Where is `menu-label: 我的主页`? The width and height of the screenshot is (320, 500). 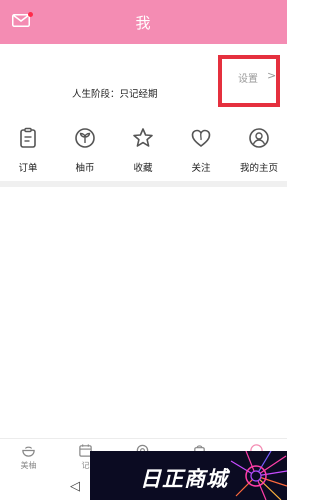 menu-label: 我的主页 is located at coordinates (258, 168).